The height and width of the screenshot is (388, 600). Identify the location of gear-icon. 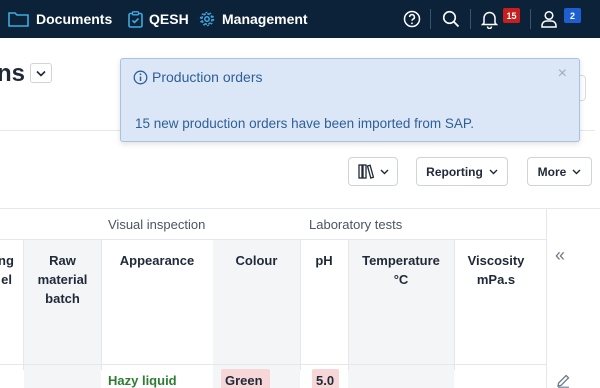
(207, 19).